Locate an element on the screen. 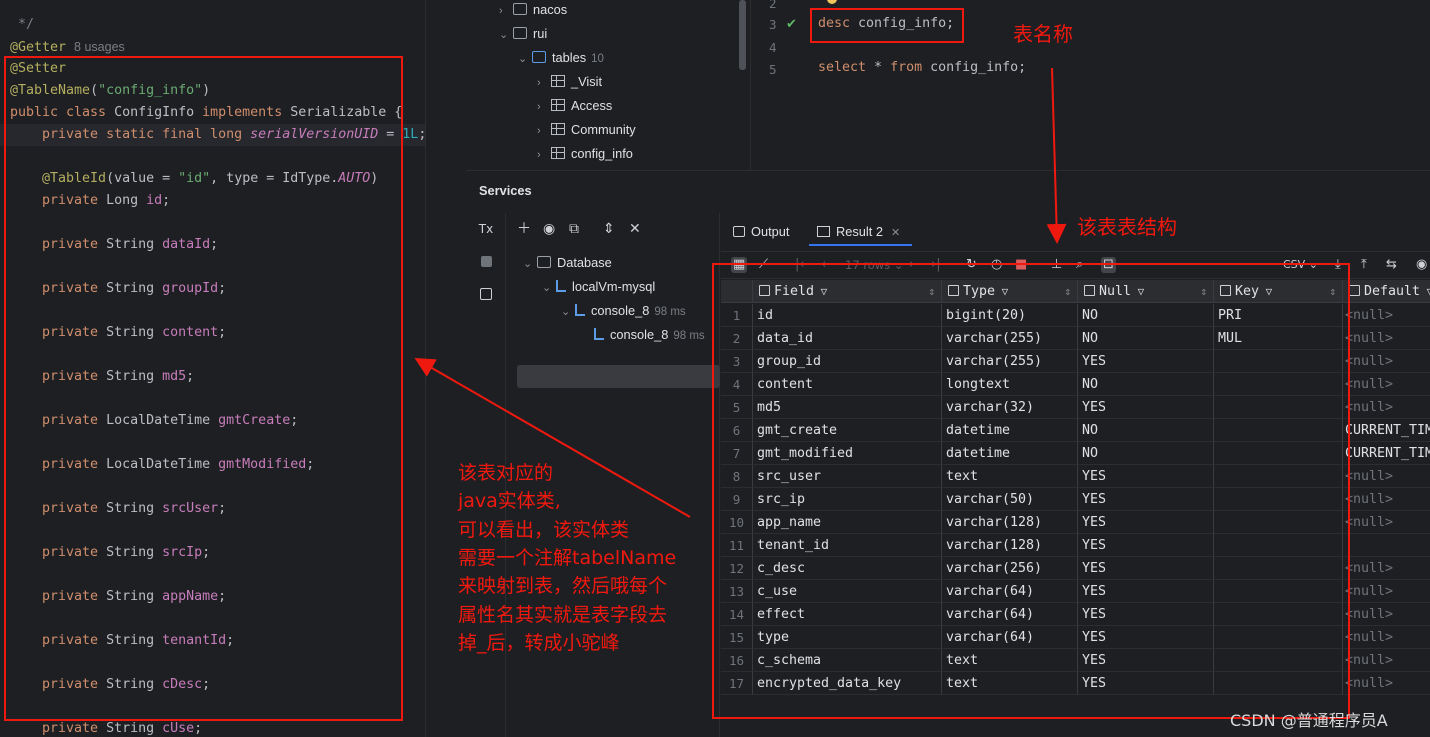 Image resolution: width=1430 pixels, height=737 pixels. add-icon: ＋ is located at coordinates (524, 229).